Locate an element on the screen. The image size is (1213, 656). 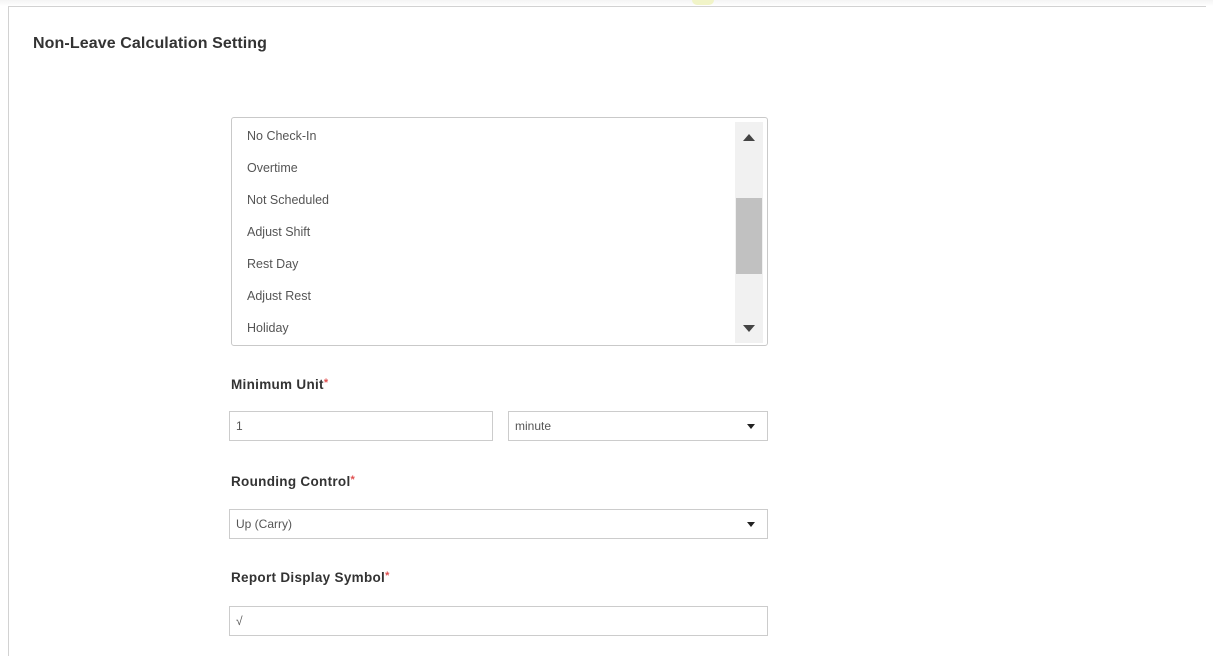
triangle-down-icon is located at coordinates (749, 328).